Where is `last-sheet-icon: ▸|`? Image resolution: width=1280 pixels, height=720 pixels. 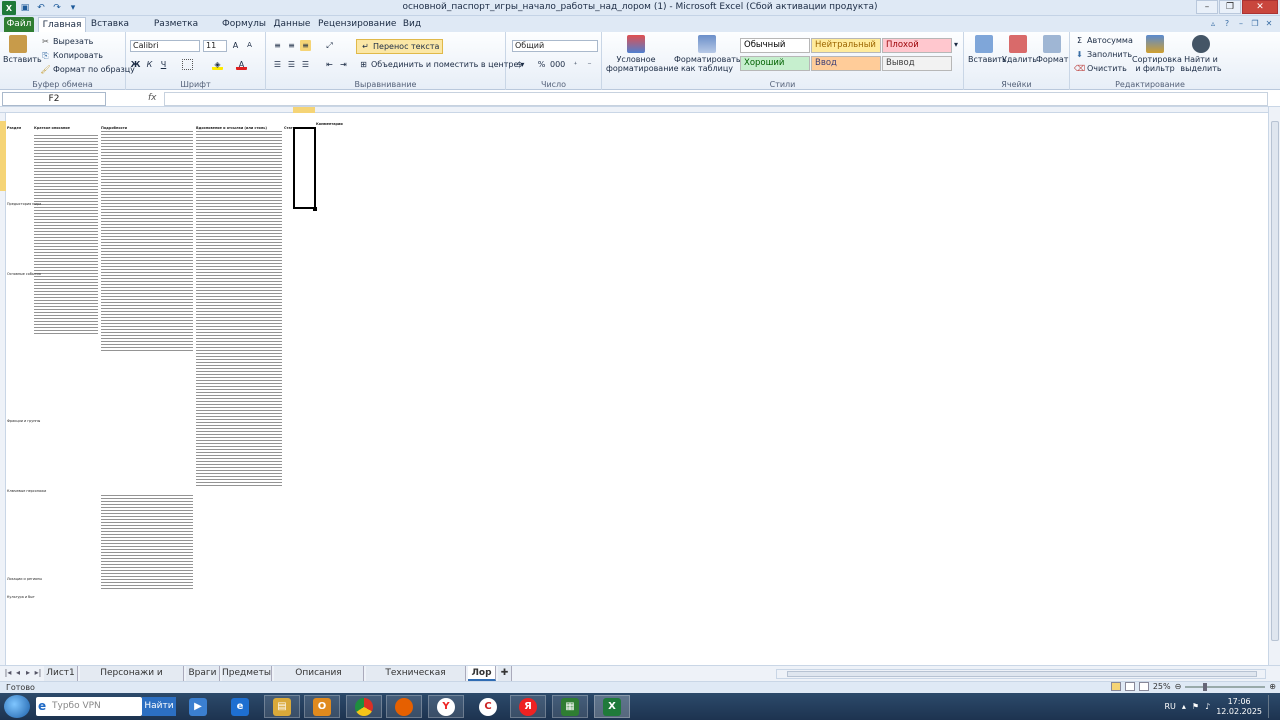
last-sheet-icon: ▸| is located at coordinates (38, 672).